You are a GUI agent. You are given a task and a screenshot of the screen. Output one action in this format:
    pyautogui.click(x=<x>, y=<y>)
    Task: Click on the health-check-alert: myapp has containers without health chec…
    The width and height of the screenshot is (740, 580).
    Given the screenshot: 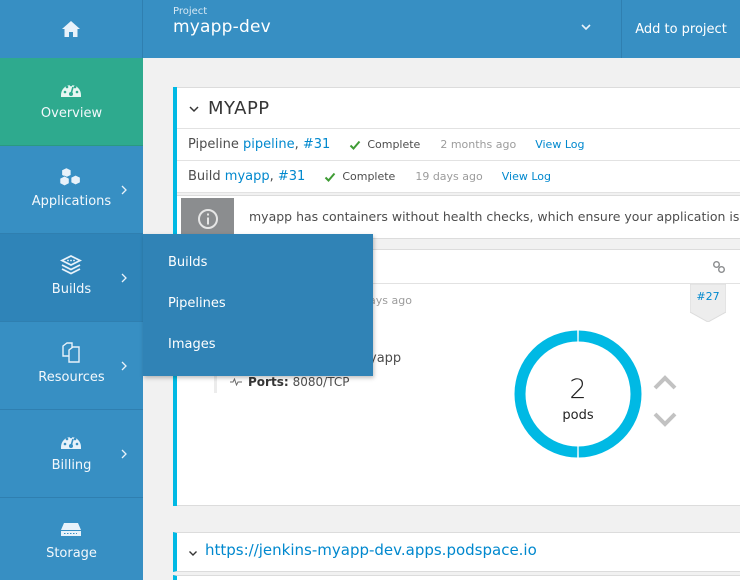 What is the action you would take?
    pyautogui.click(x=458, y=217)
    